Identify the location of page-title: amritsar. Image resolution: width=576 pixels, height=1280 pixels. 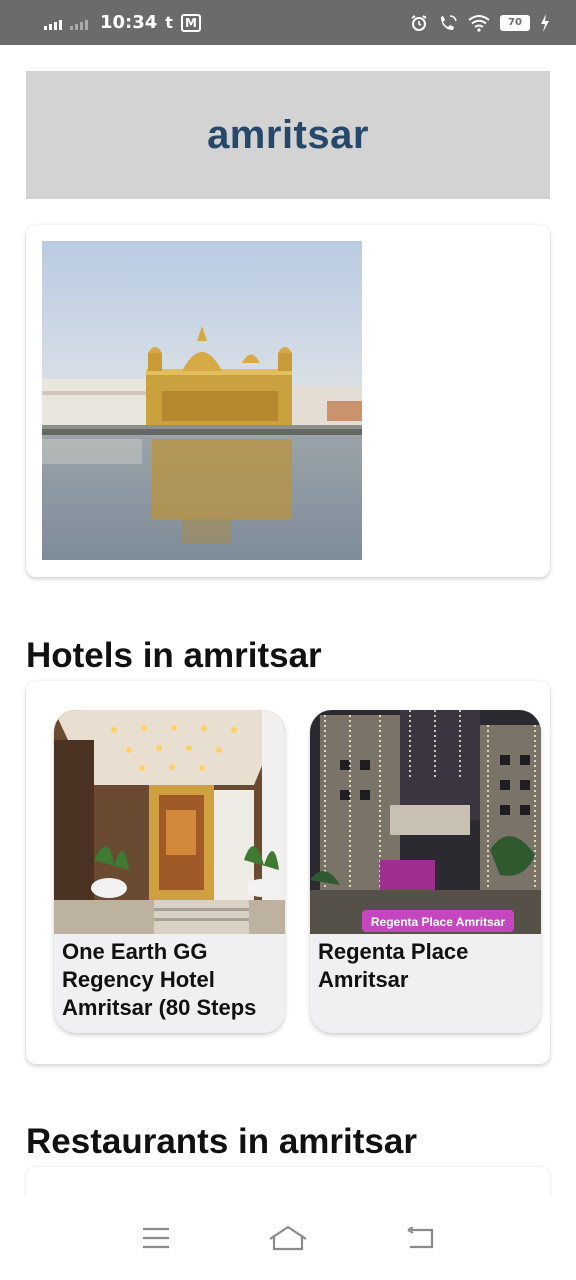
(288, 134).